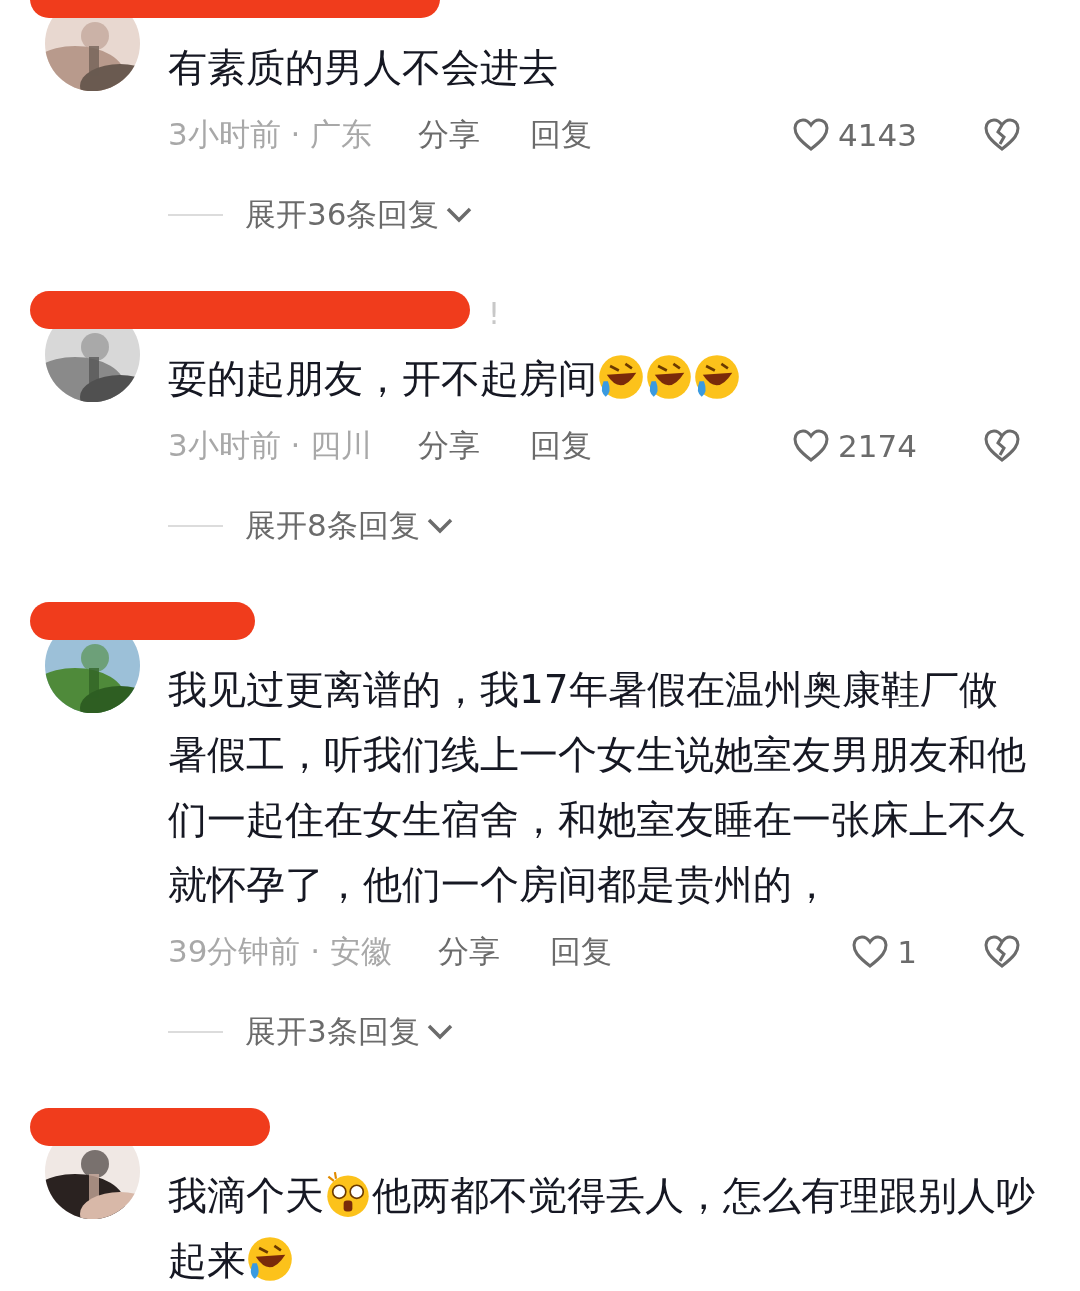 The height and width of the screenshot is (1291, 1080). I want to click on comment-time: 3小时前 · 四川, so click(270, 445).